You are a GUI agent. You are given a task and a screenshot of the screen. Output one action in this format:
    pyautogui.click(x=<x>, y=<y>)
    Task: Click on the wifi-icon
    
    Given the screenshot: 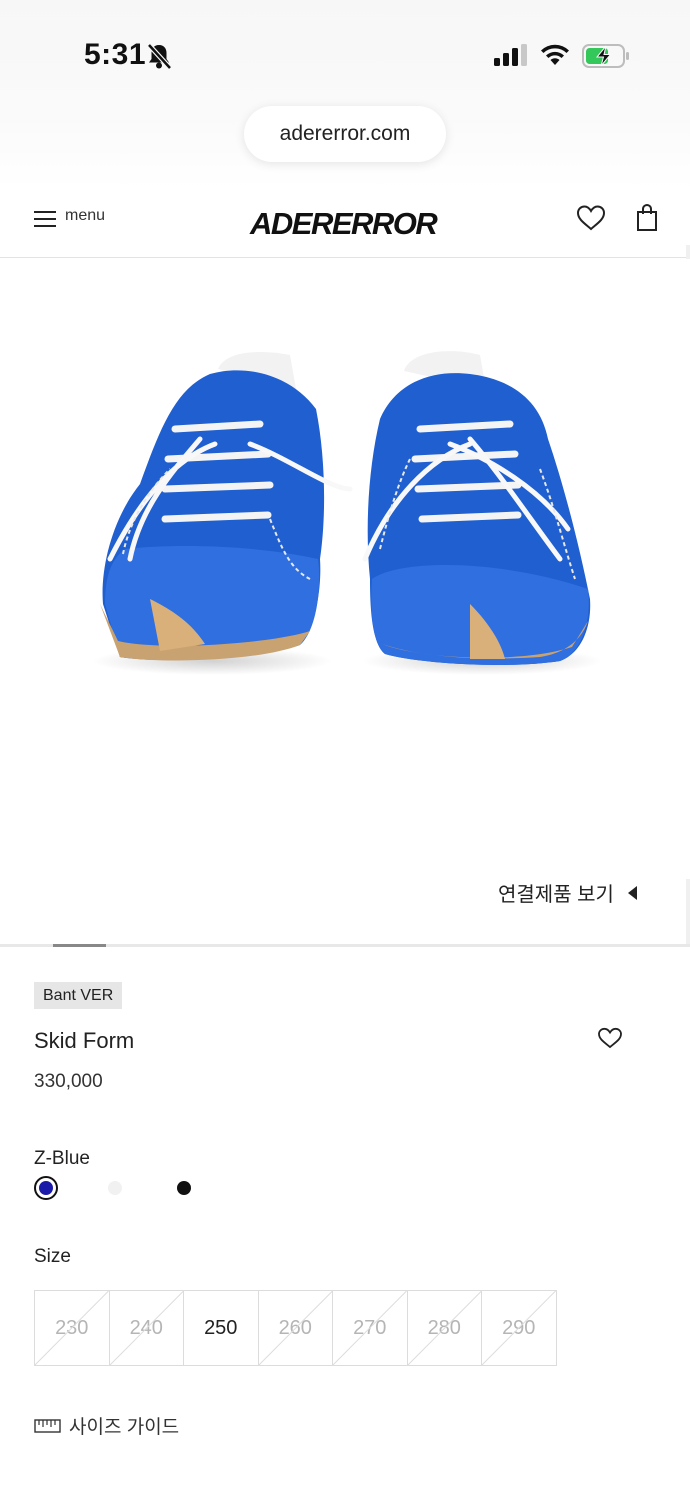 What is the action you would take?
    pyautogui.click(x=555, y=54)
    